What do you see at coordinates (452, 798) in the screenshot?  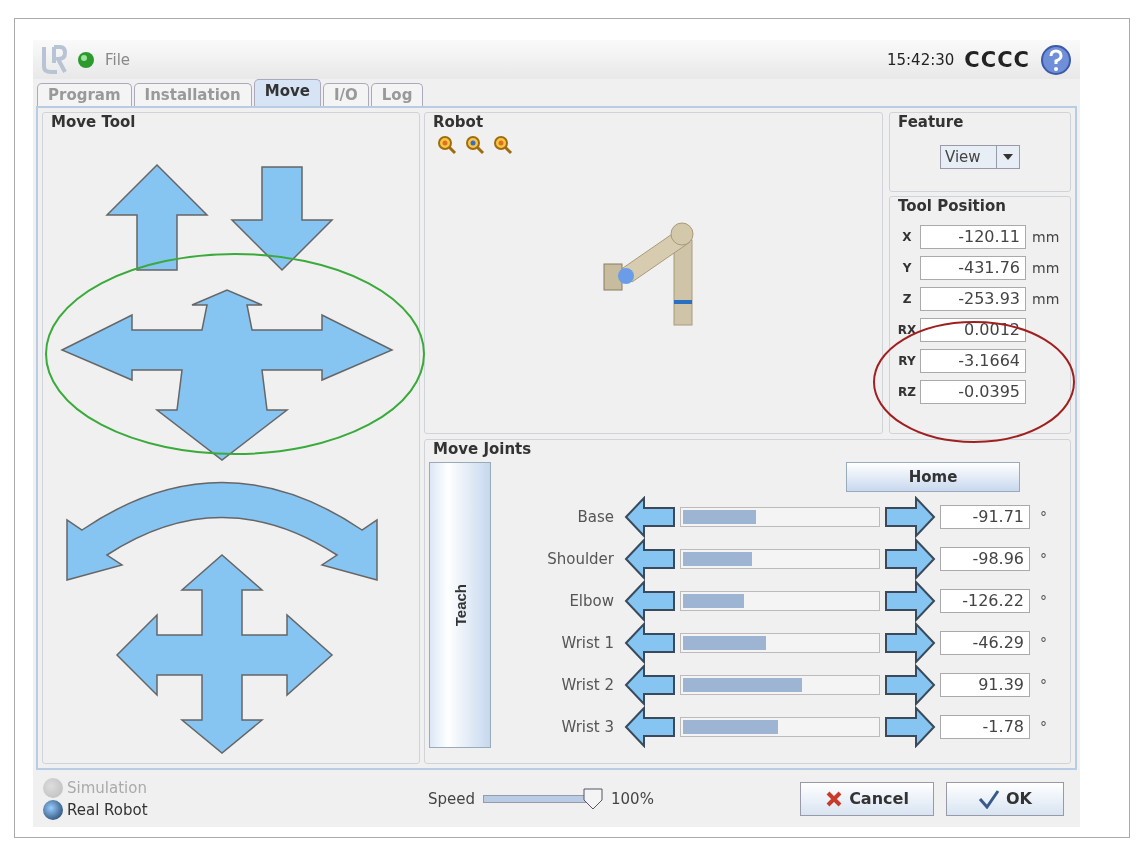 I see `speed-label: Speed` at bounding box center [452, 798].